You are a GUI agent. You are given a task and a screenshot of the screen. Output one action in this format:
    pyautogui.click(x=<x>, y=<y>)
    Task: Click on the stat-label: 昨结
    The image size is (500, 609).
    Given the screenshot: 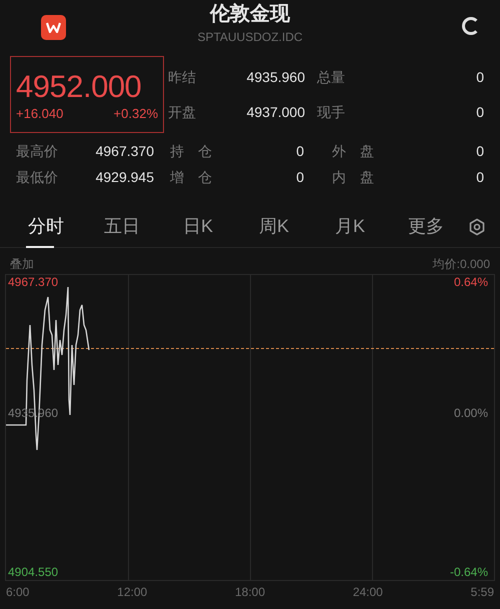 What is the action you would take?
    pyautogui.click(x=182, y=77)
    